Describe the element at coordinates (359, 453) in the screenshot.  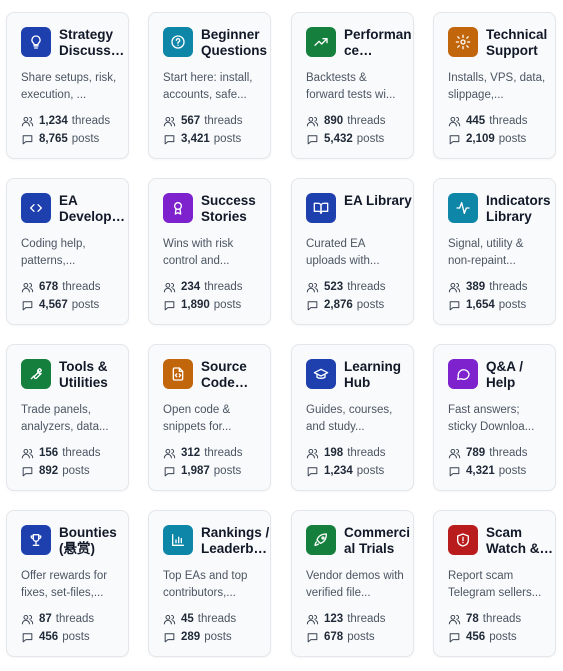
I see `thread-count: 198 threads` at that location.